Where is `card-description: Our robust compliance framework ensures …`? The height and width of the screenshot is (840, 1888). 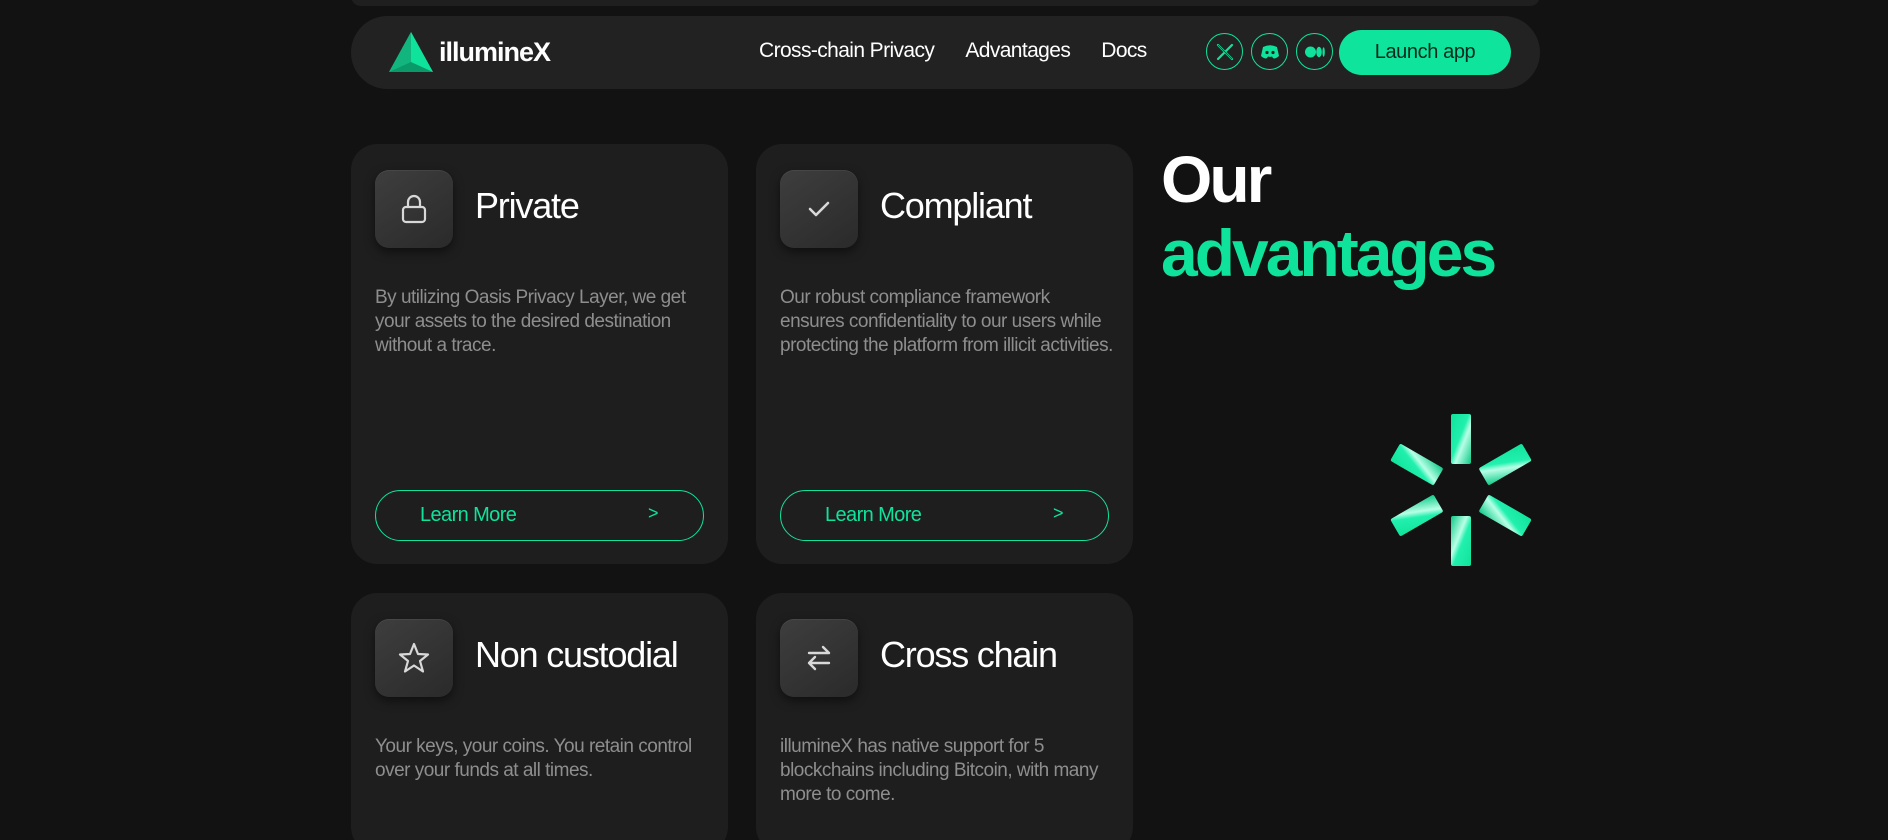
card-description: Our robust compliance framework ensures … is located at coordinates (946, 321).